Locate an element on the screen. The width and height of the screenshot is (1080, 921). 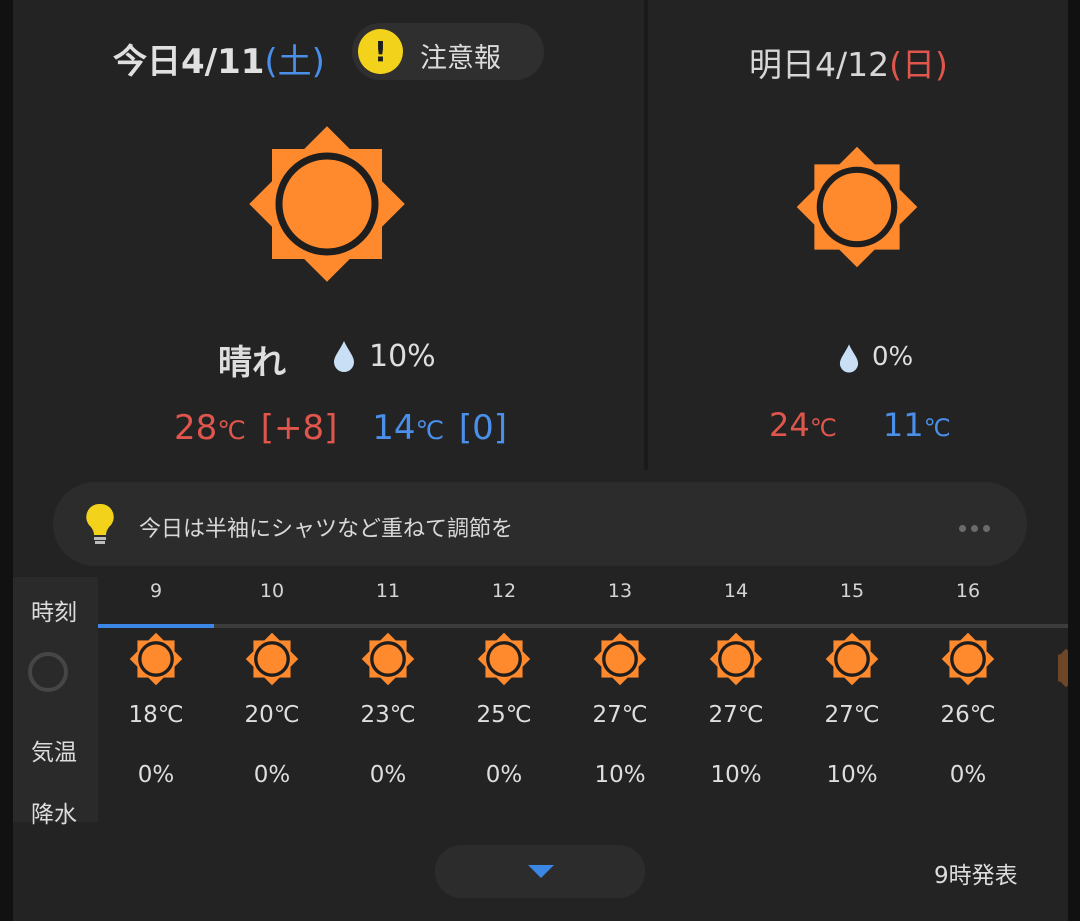
hour-label: 13 is located at coordinates (620, 591).